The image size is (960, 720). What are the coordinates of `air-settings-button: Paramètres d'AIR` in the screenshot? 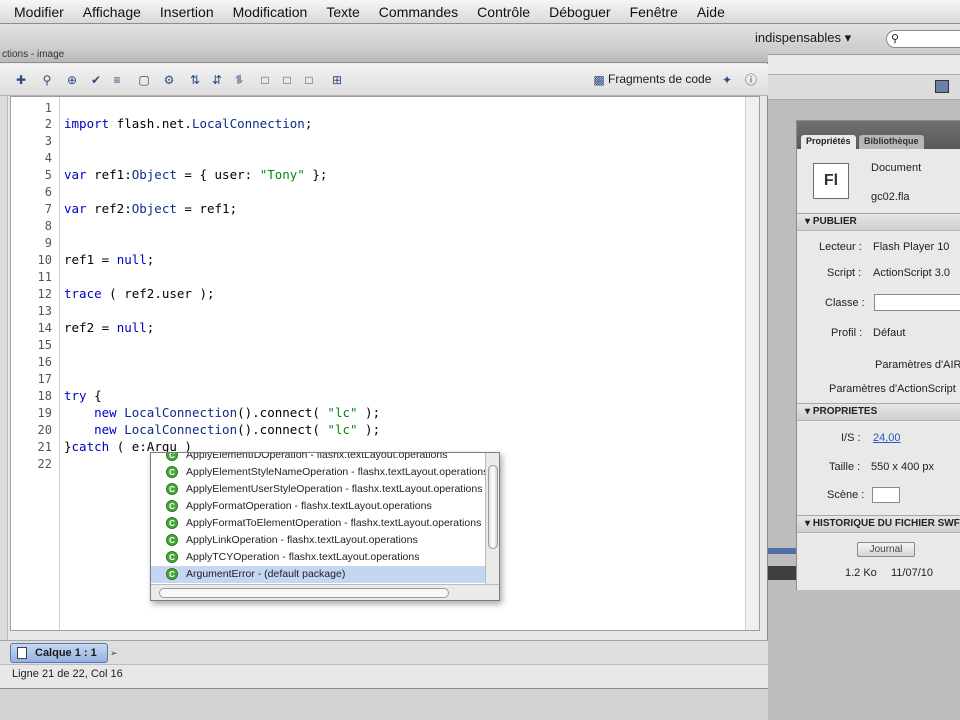 It's located at (917, 365).